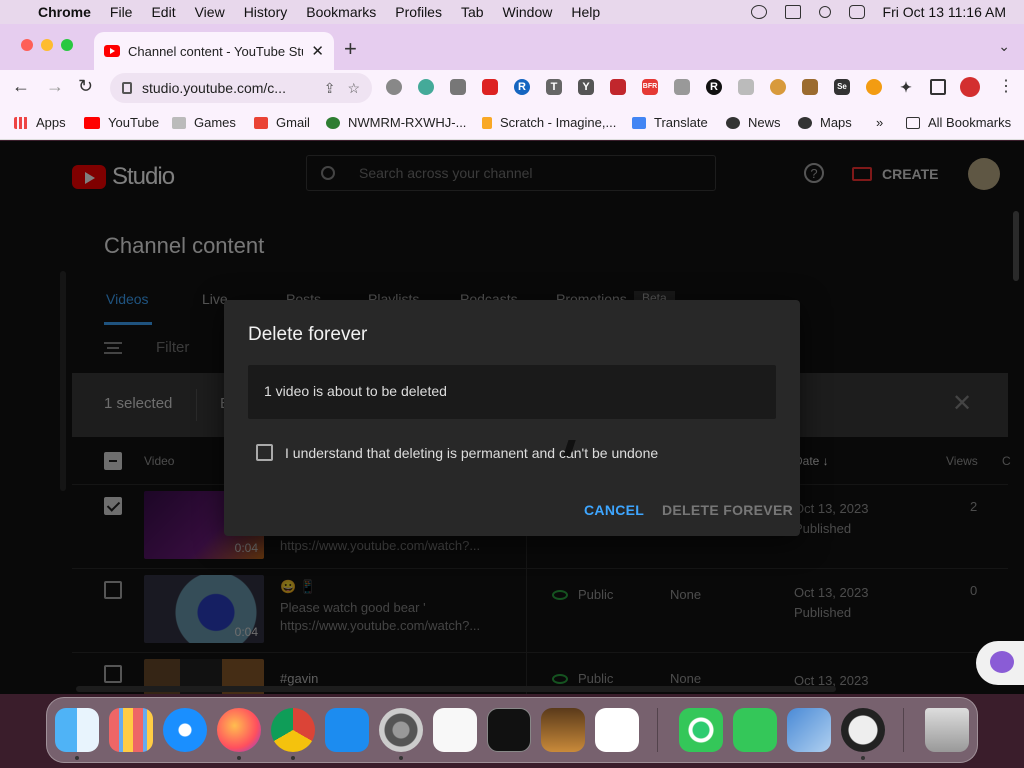  Describe the element at coordinates (682, 87) in the screenshot. I see `extension-10-icon` at that location.